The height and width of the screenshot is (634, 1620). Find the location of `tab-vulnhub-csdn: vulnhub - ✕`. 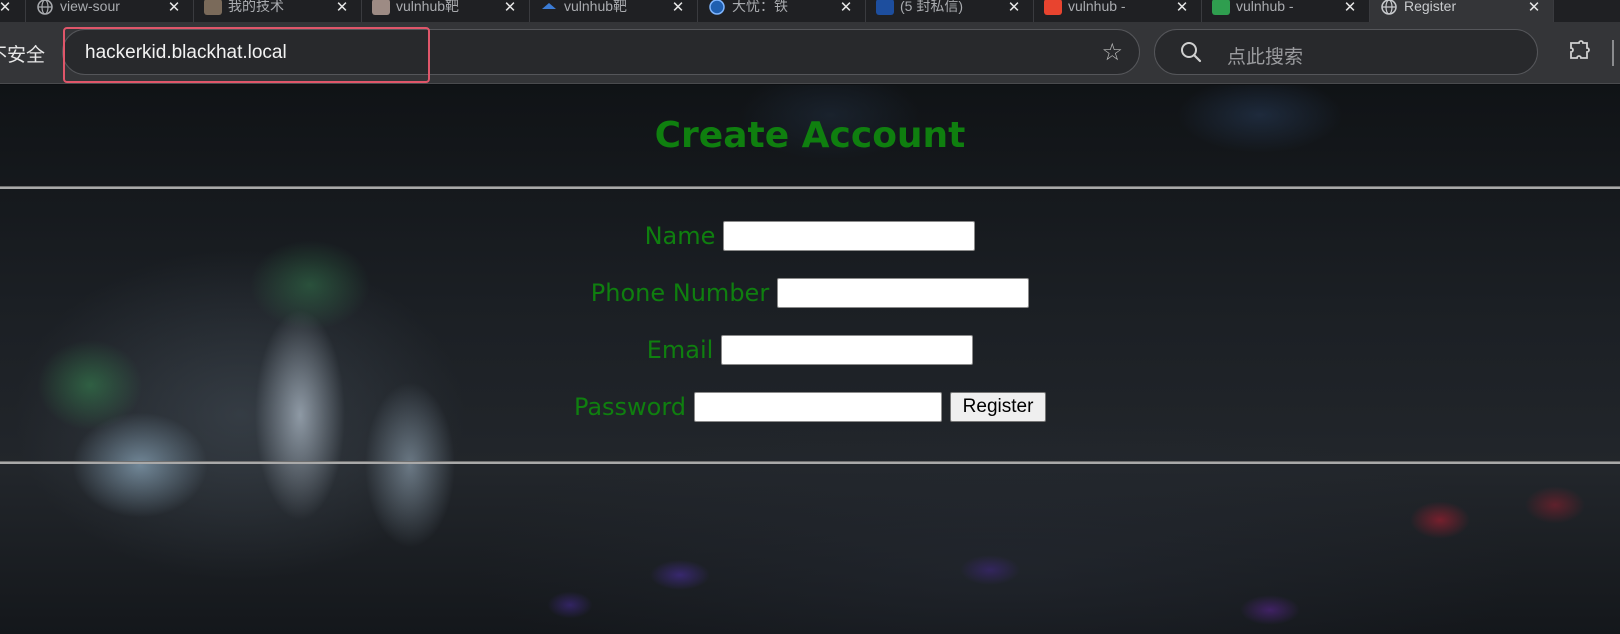

tab-vulnhub-csdn: vulnhub - ✕ is located at coordinates (1118, 11).